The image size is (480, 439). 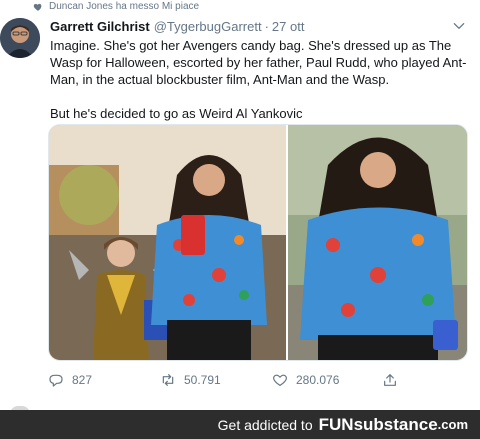 I want to click on logo-fun: FUN, so click(x=336, y=424).